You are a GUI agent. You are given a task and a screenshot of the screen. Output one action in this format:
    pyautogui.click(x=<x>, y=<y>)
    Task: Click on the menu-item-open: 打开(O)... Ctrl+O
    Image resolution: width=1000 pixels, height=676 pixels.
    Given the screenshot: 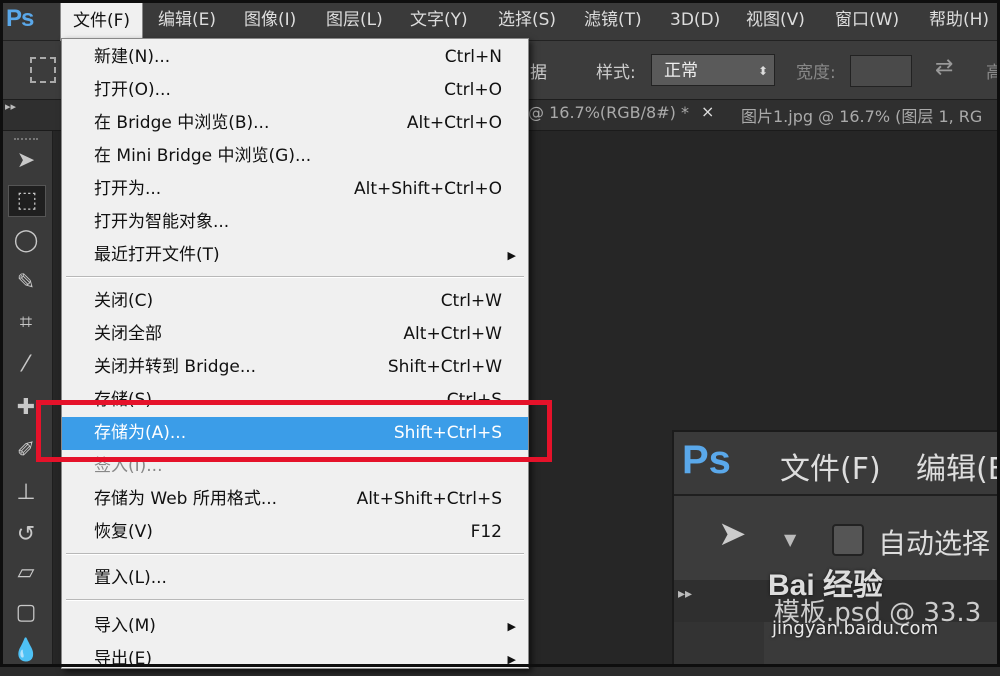 What is the action you would take?
    pyautogui.click(x=295, y=90)
    